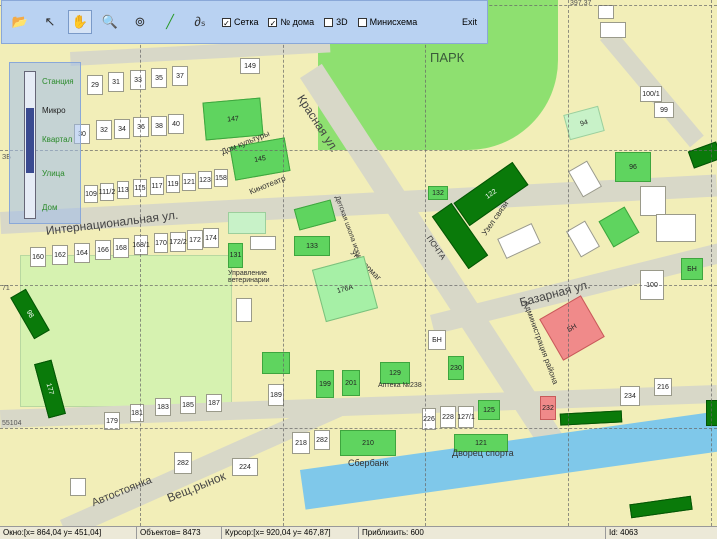 This screenshot has width=717, height=539. I want to click on measure-icon: ∂ₛ, so click(200, 22).